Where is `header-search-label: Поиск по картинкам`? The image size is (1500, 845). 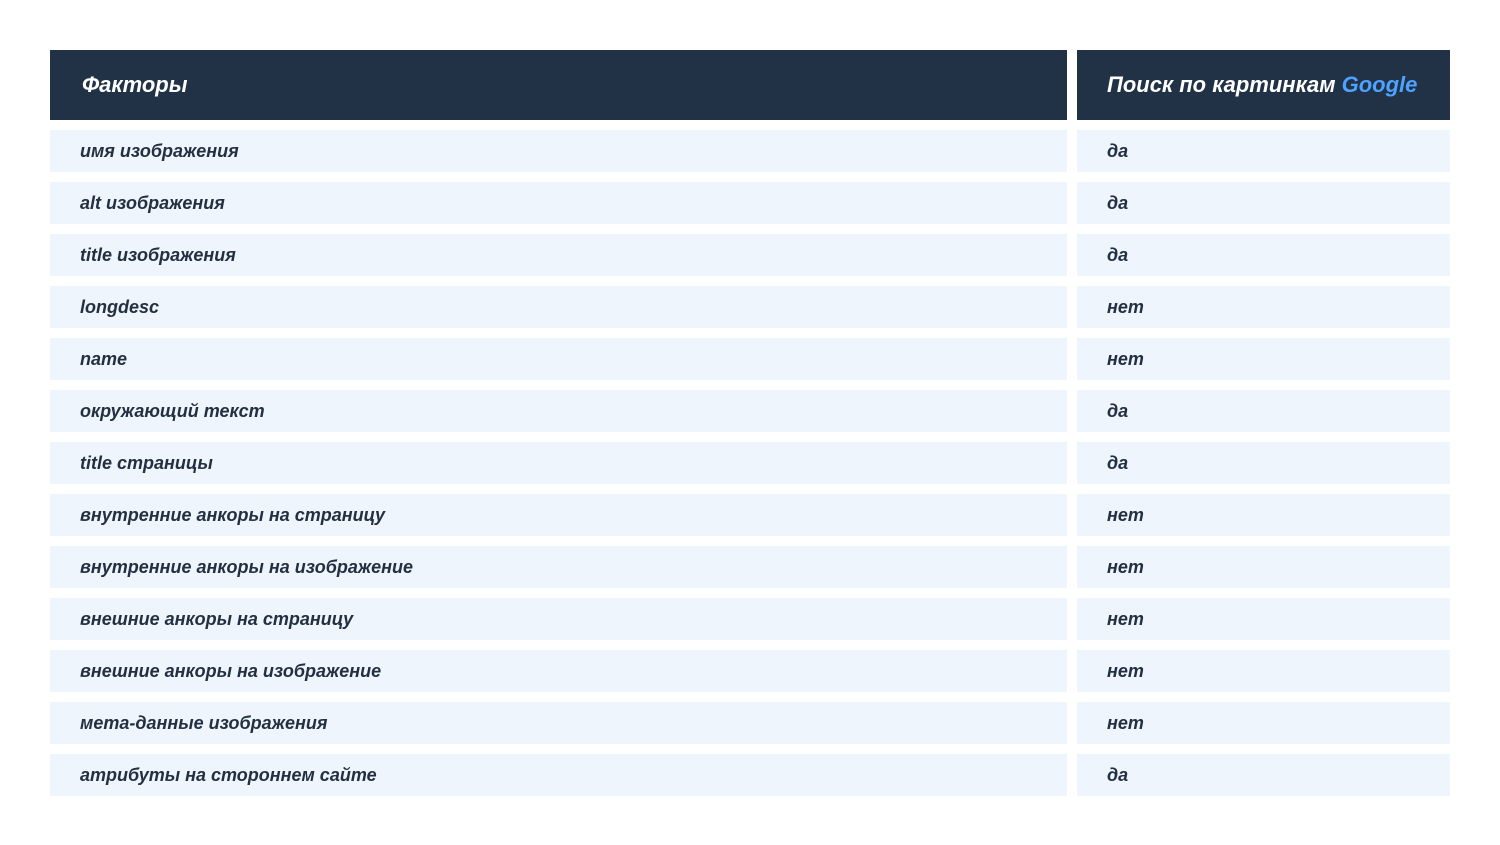
header-search-label: Поиск по картинкам is located at coordinates (1221, 84).